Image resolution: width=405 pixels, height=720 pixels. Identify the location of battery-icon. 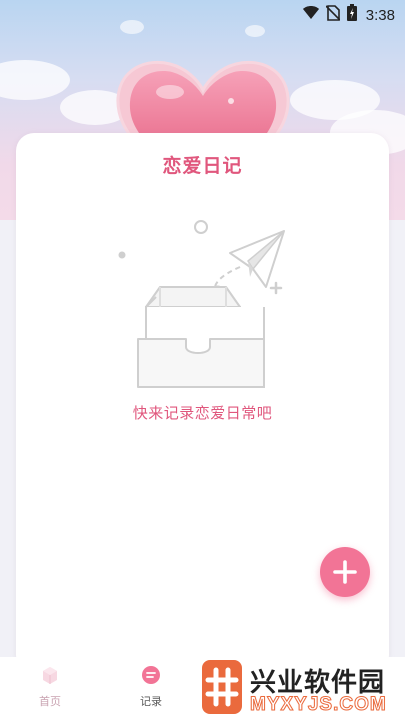
(351, 15).